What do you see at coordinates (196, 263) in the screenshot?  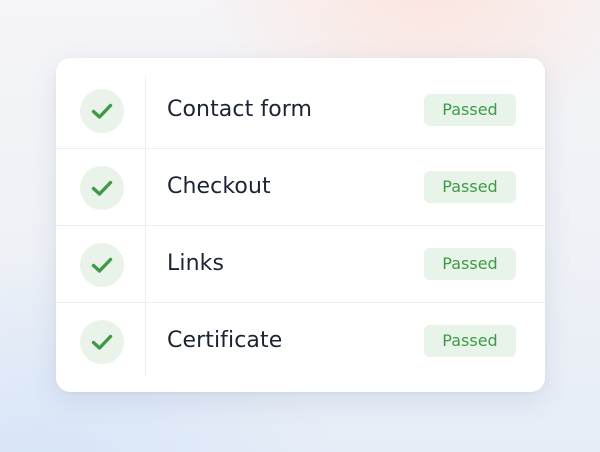 I see `check-label: Links` at bounding box center [196, 263].